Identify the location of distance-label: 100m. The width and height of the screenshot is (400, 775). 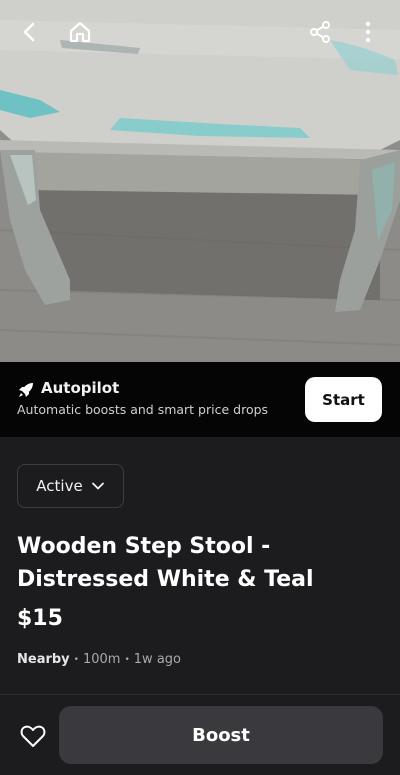
(101, 659).